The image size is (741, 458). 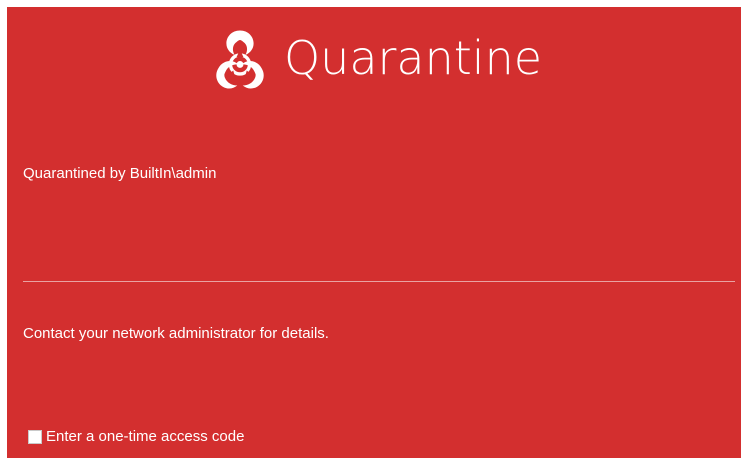 I want to click on biohazard-icon, so click(x=240, y=59).